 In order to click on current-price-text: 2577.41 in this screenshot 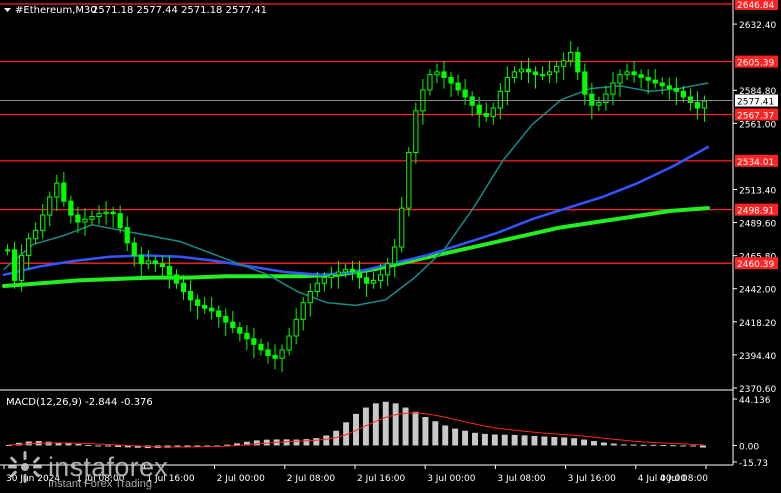, I will do `click(755, 103)`.